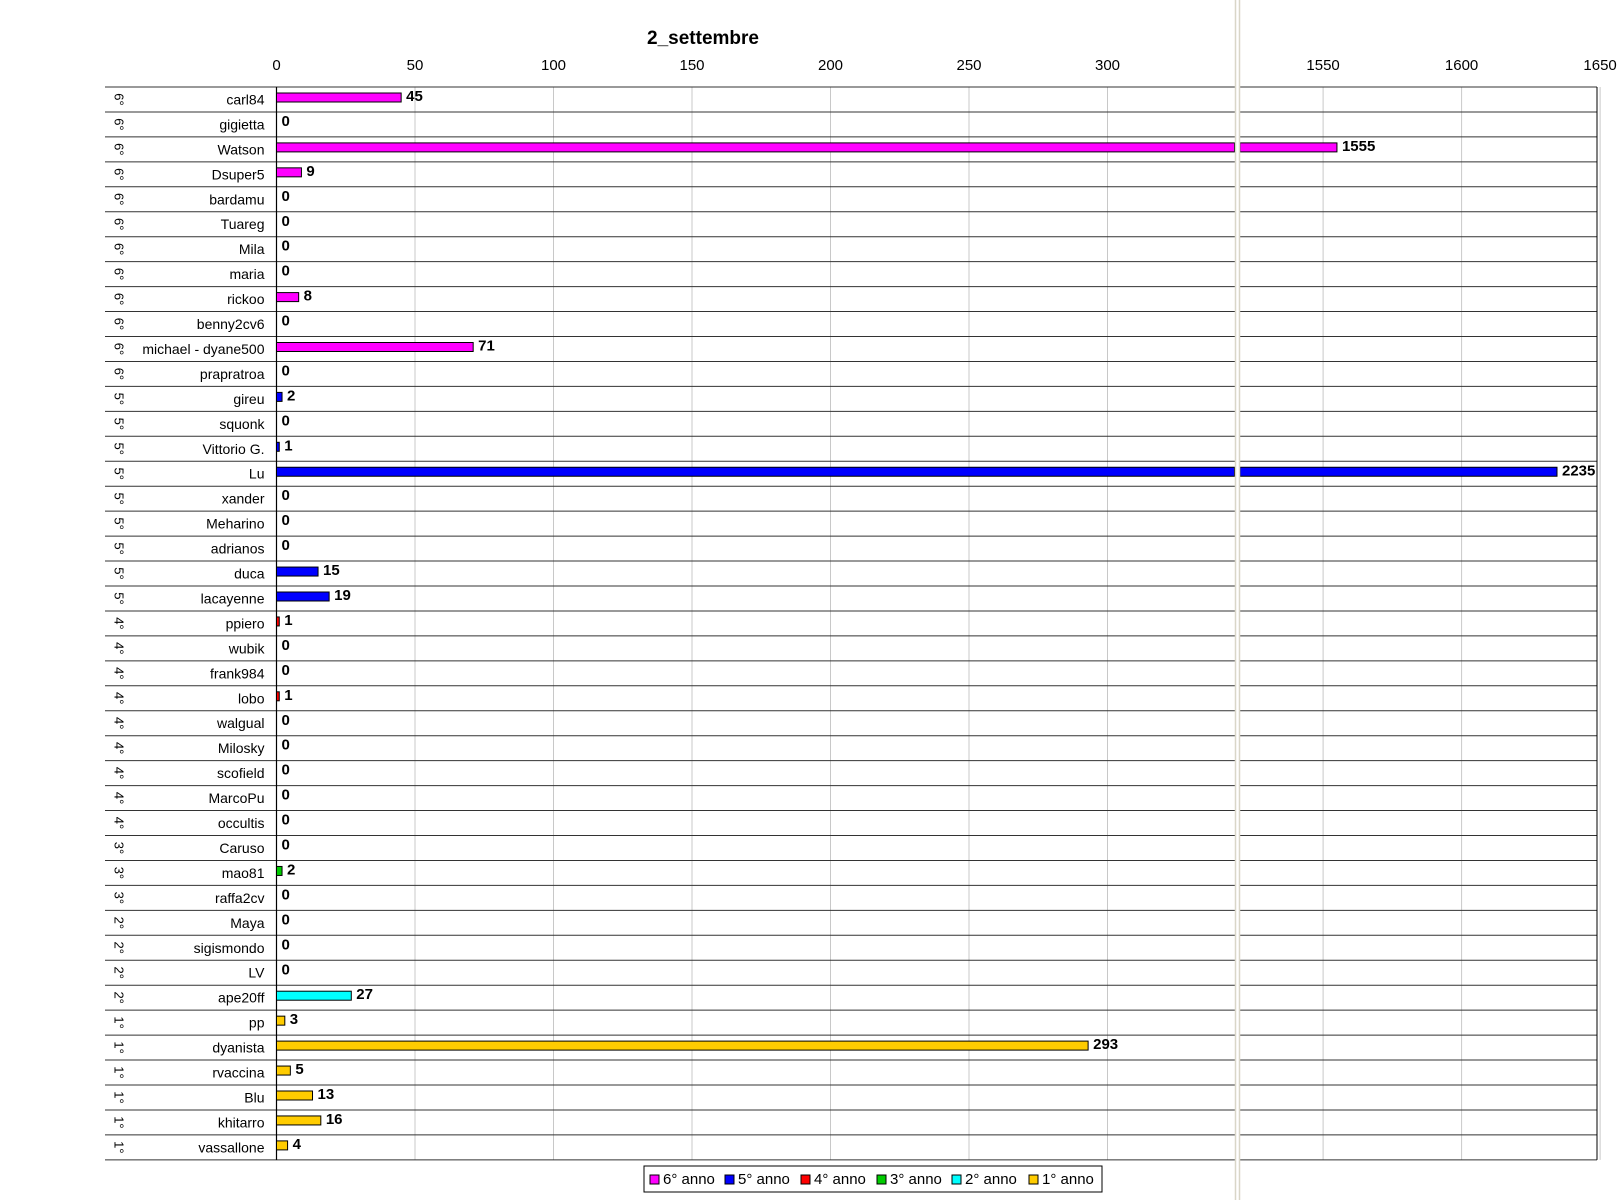  Describe the element at coordinates (1322, 65) in the screenshot. I see `x-tick-label: 1550` at that location.